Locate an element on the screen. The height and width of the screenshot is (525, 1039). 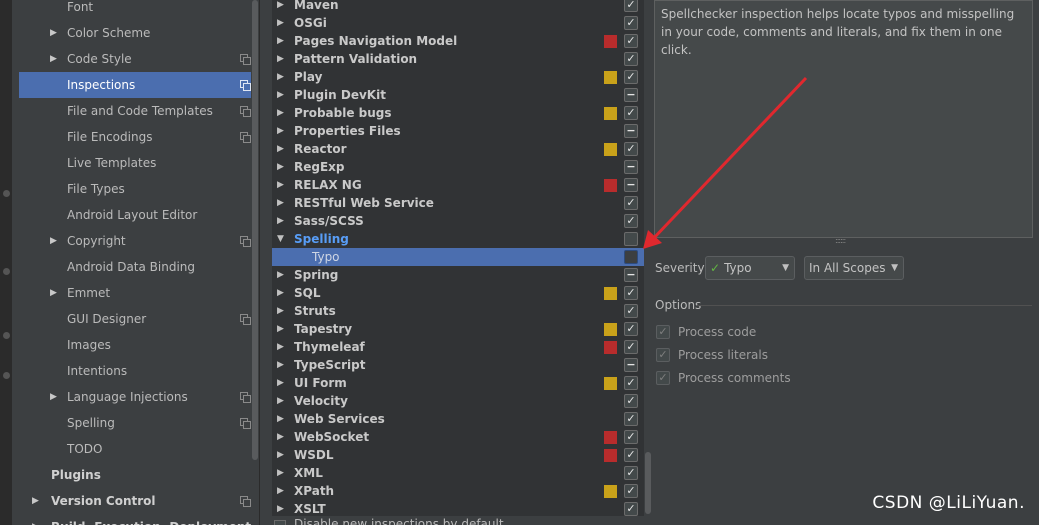
inspection-row-reactor: ▶ Reactor ✓ is located at coordinates (458, 149).